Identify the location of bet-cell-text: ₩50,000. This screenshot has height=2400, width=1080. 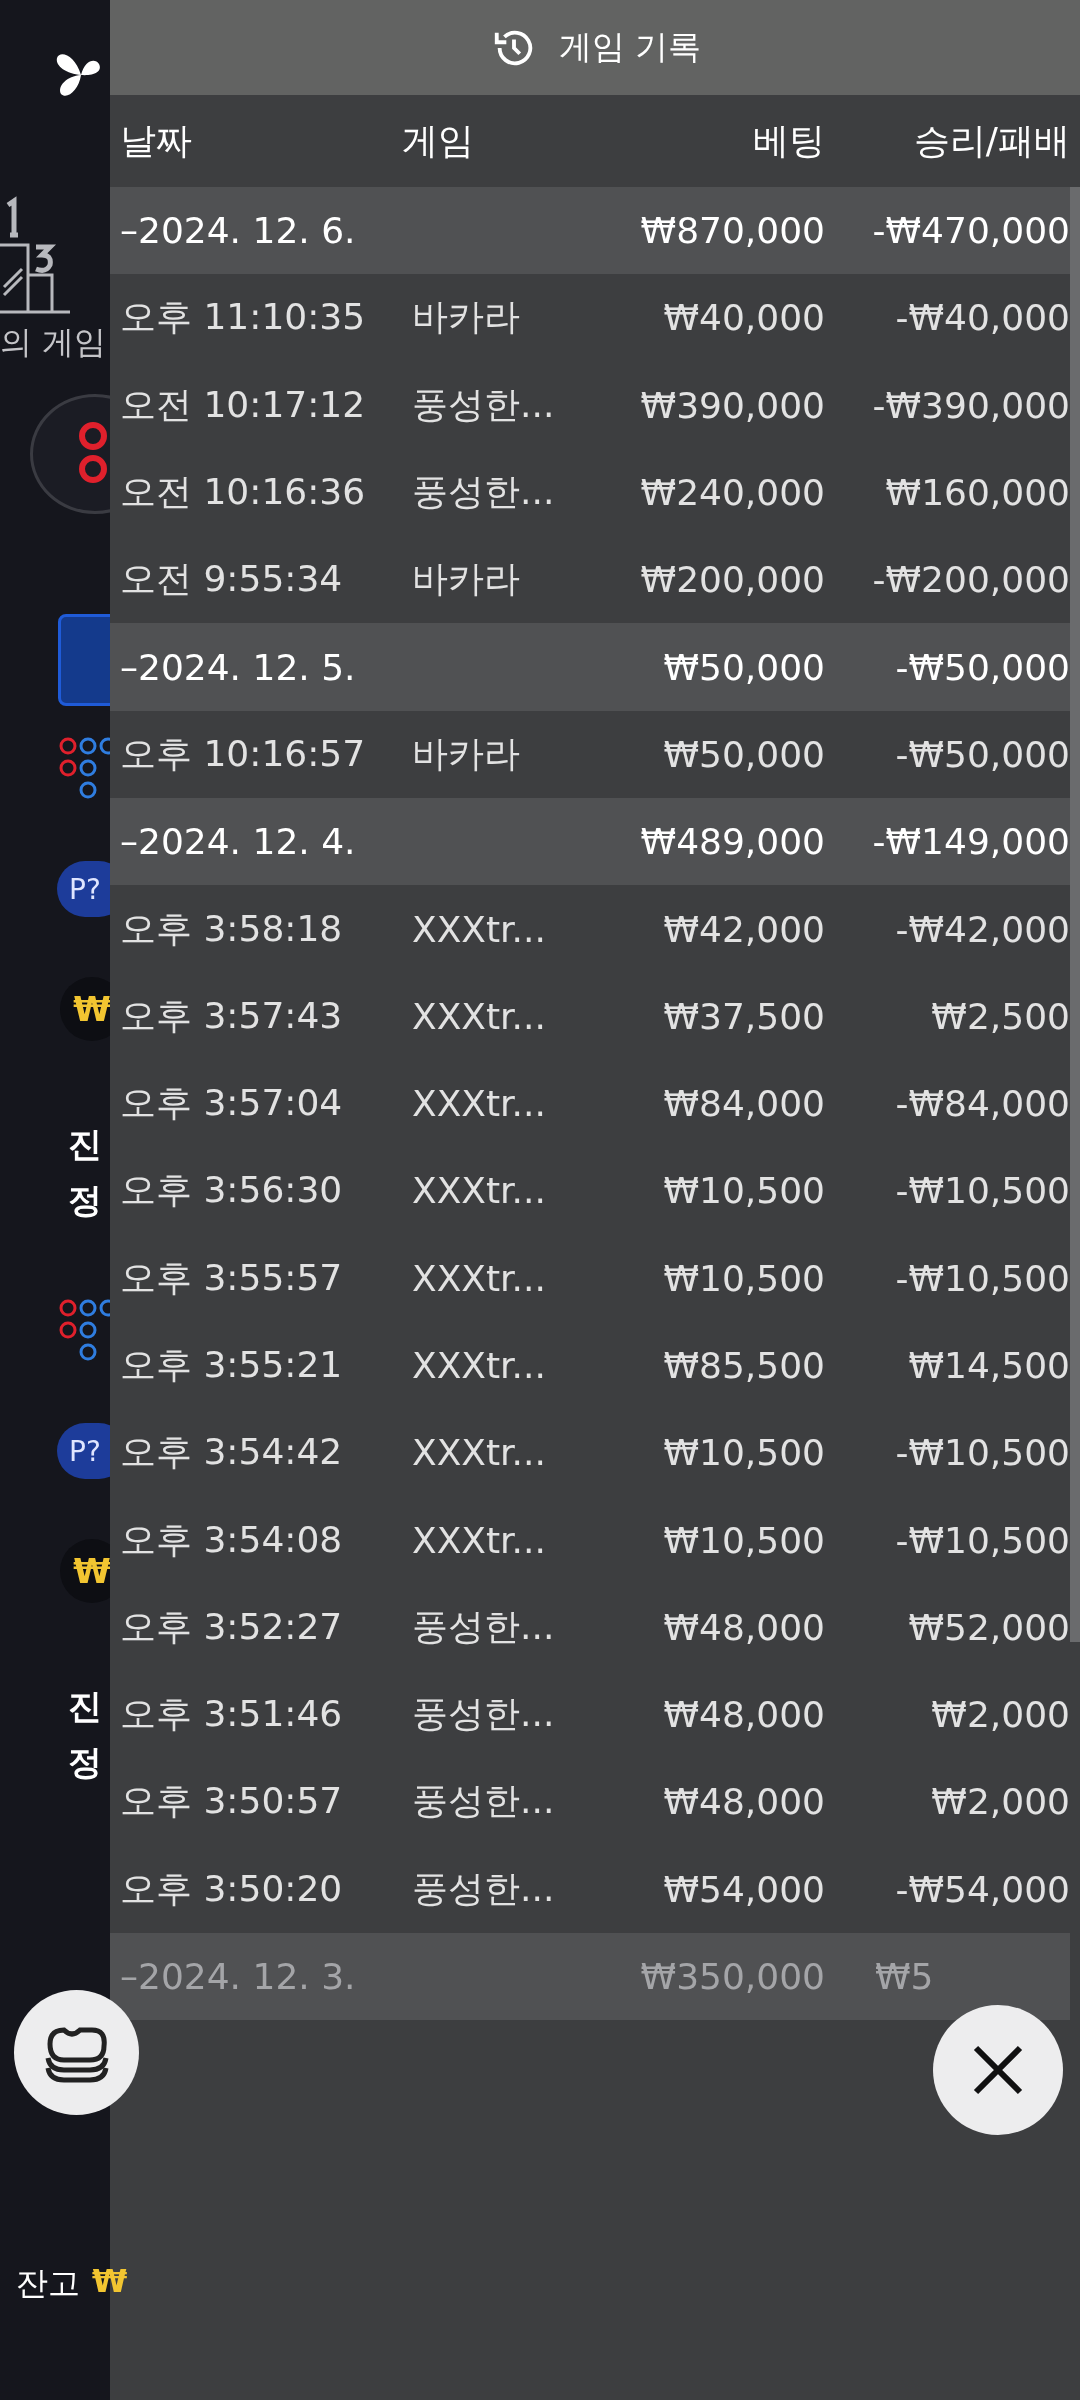
(743, 754).